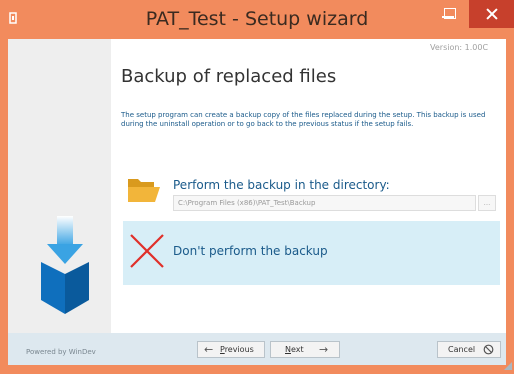  I want to click on no-backup-label: Don't perform the backup, so click(250, 251).